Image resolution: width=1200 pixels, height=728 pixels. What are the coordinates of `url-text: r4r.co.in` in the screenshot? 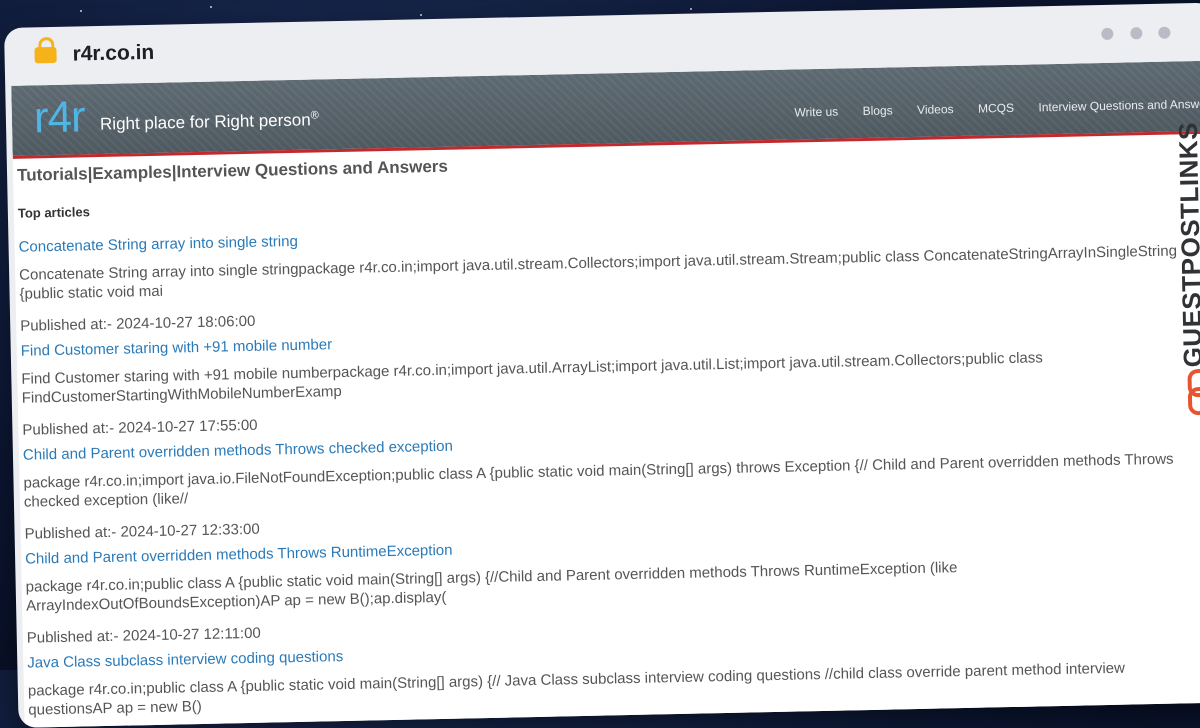 It's located at (113, 54).